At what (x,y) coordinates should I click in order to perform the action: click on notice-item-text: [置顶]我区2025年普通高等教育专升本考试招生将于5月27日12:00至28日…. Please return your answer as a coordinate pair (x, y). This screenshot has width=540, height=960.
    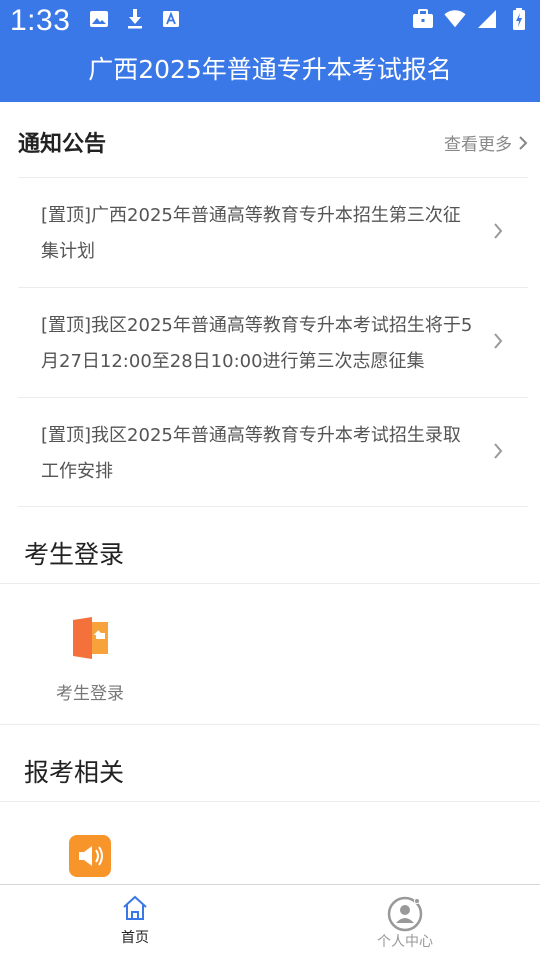
    Looking at the image, I should click on (257, 343).